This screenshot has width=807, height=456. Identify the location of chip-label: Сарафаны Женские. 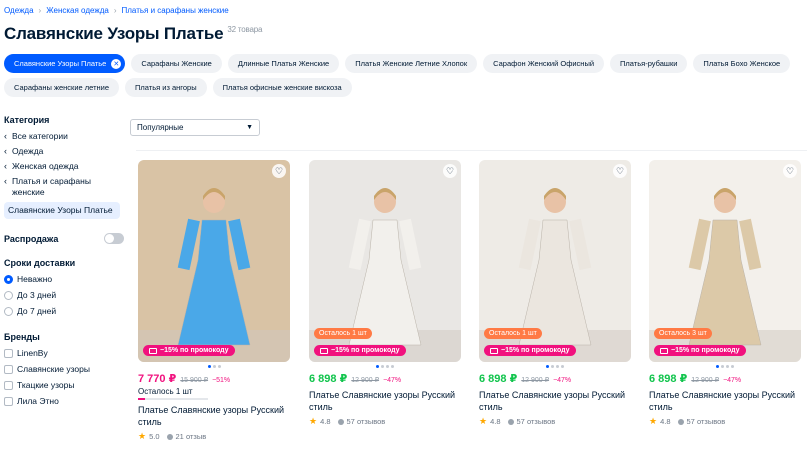
(176, 63).